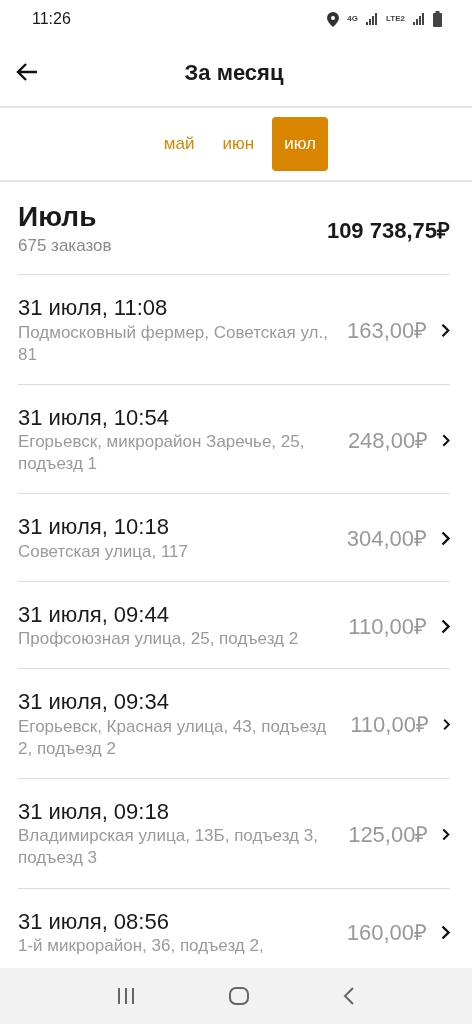 This screenshot has height=1024, width=472. Describe the element at coordinates (94, 615) in the screenshot. I see `order-date: 31 июля, 09:44` at that location.